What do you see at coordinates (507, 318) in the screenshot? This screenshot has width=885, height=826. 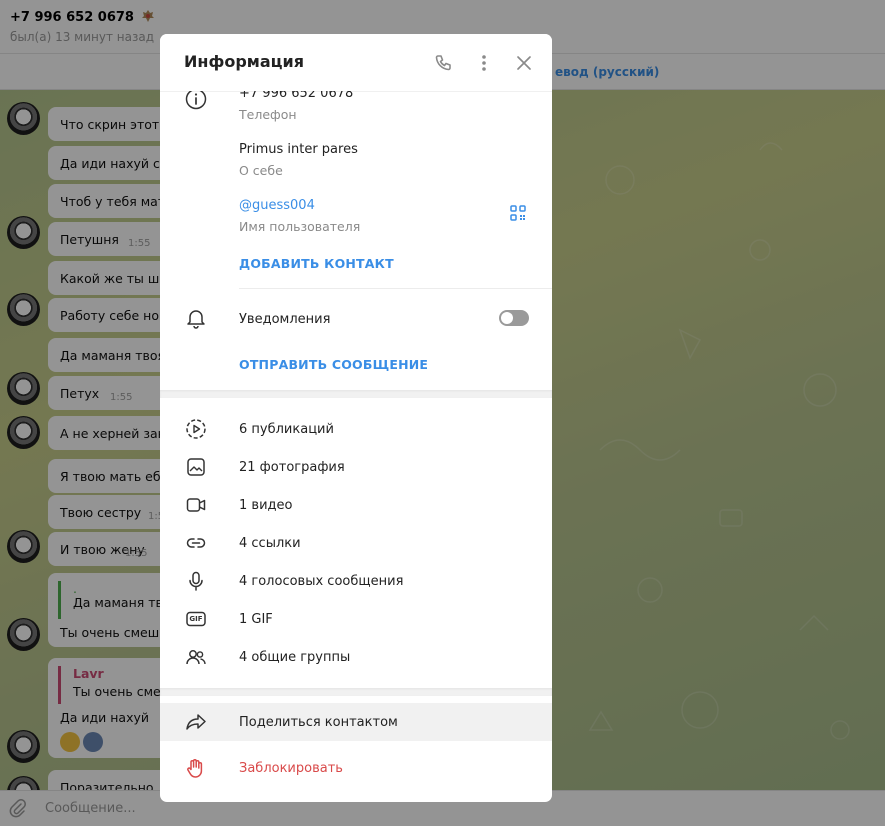 I see `toggle-knob` at bounding box center [507, 318].